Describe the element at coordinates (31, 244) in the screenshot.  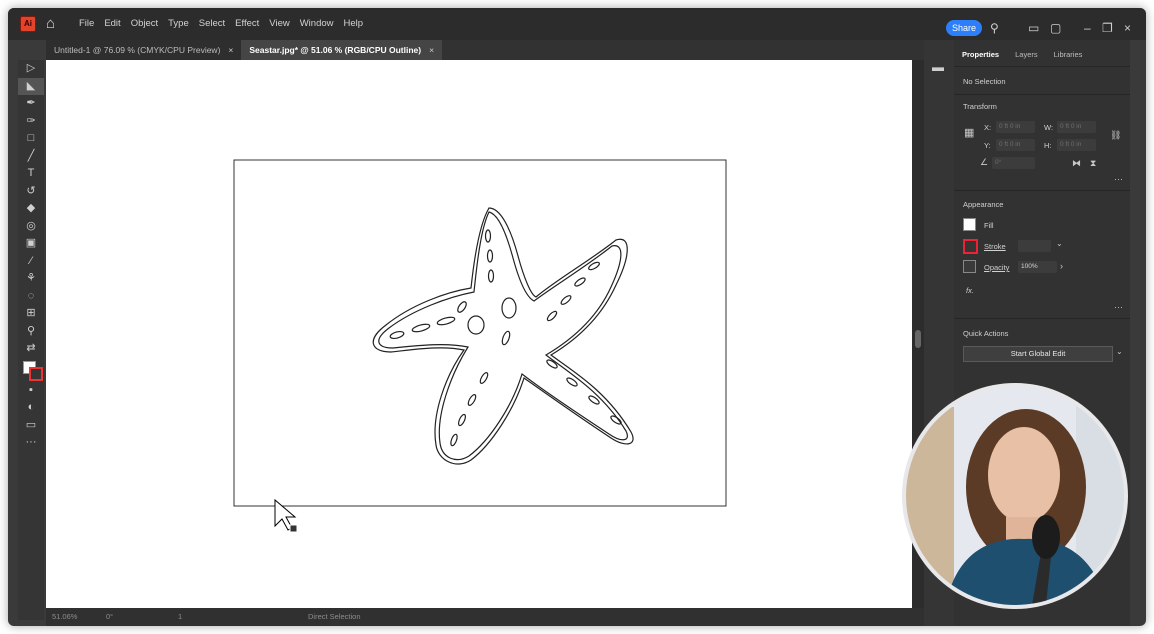
I see `gradient-tool-icon: ▣` at that location.